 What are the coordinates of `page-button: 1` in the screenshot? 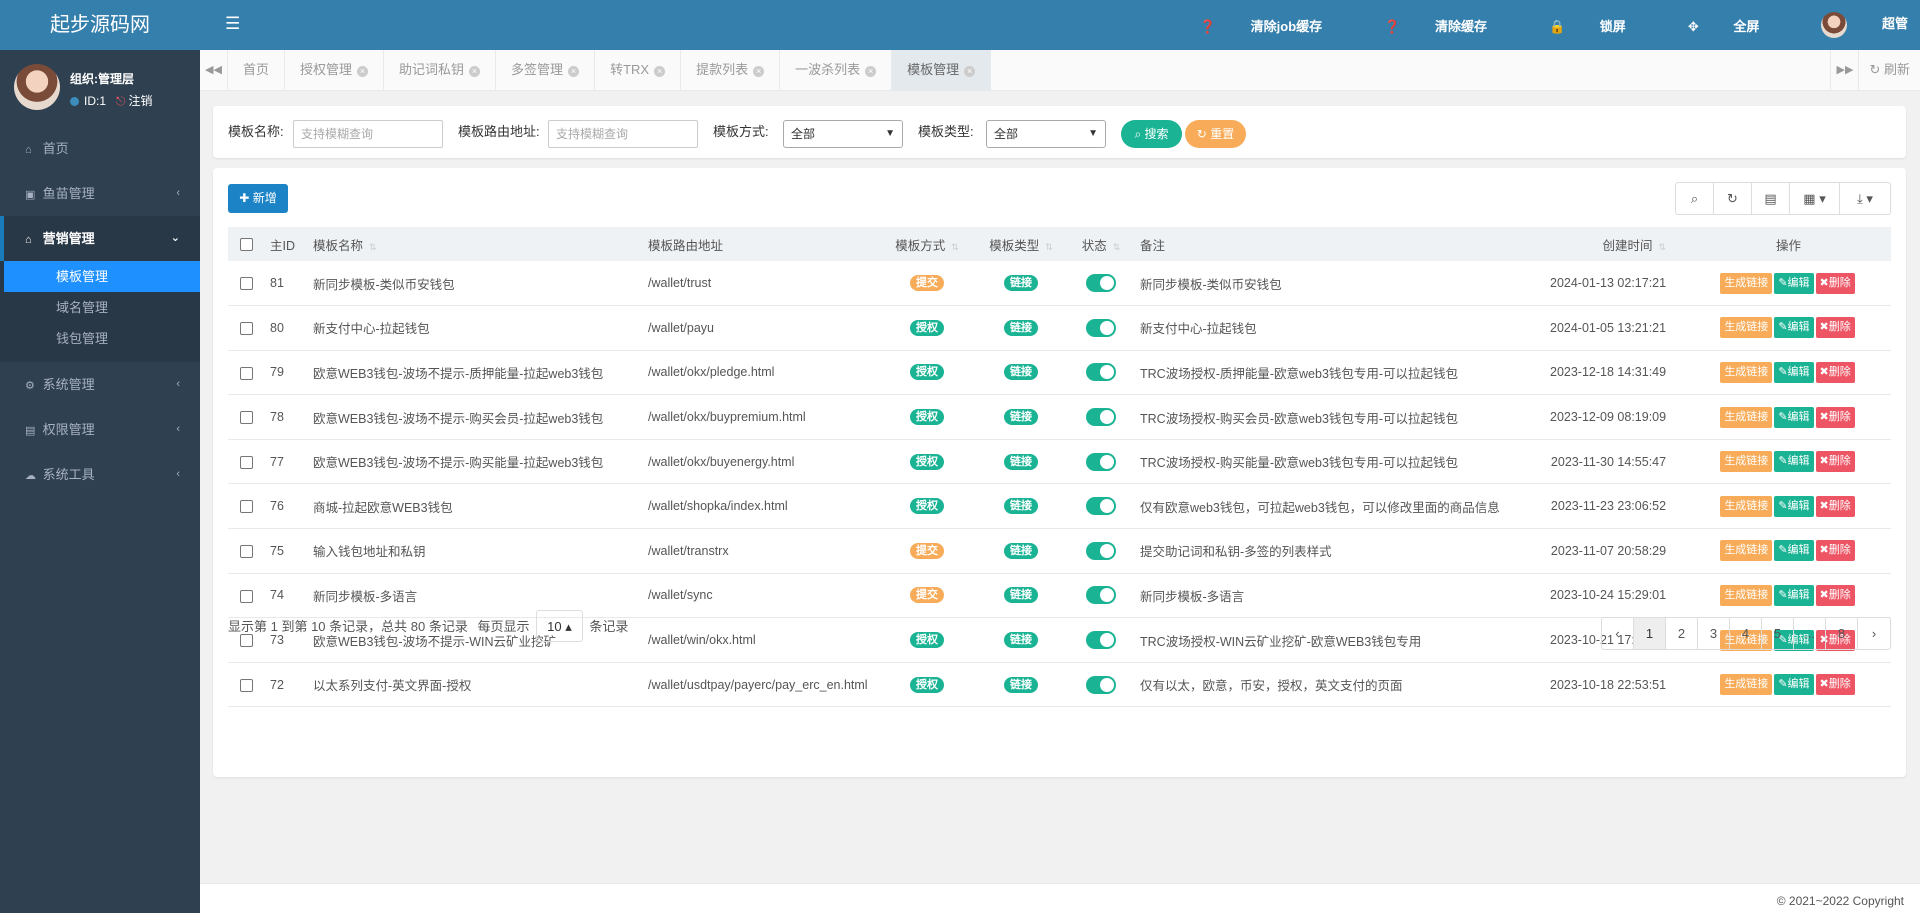 It's located at (1650, 633).